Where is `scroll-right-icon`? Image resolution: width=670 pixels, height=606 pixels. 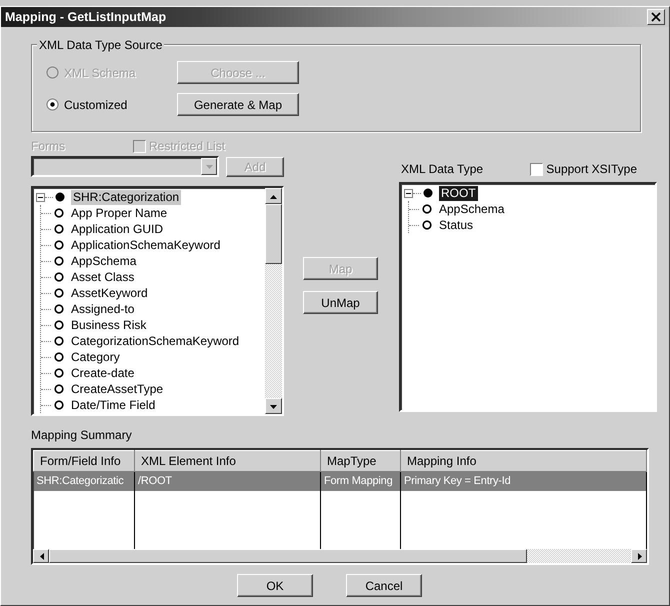 scroll-right-icon is located at coordinates (639, 556).